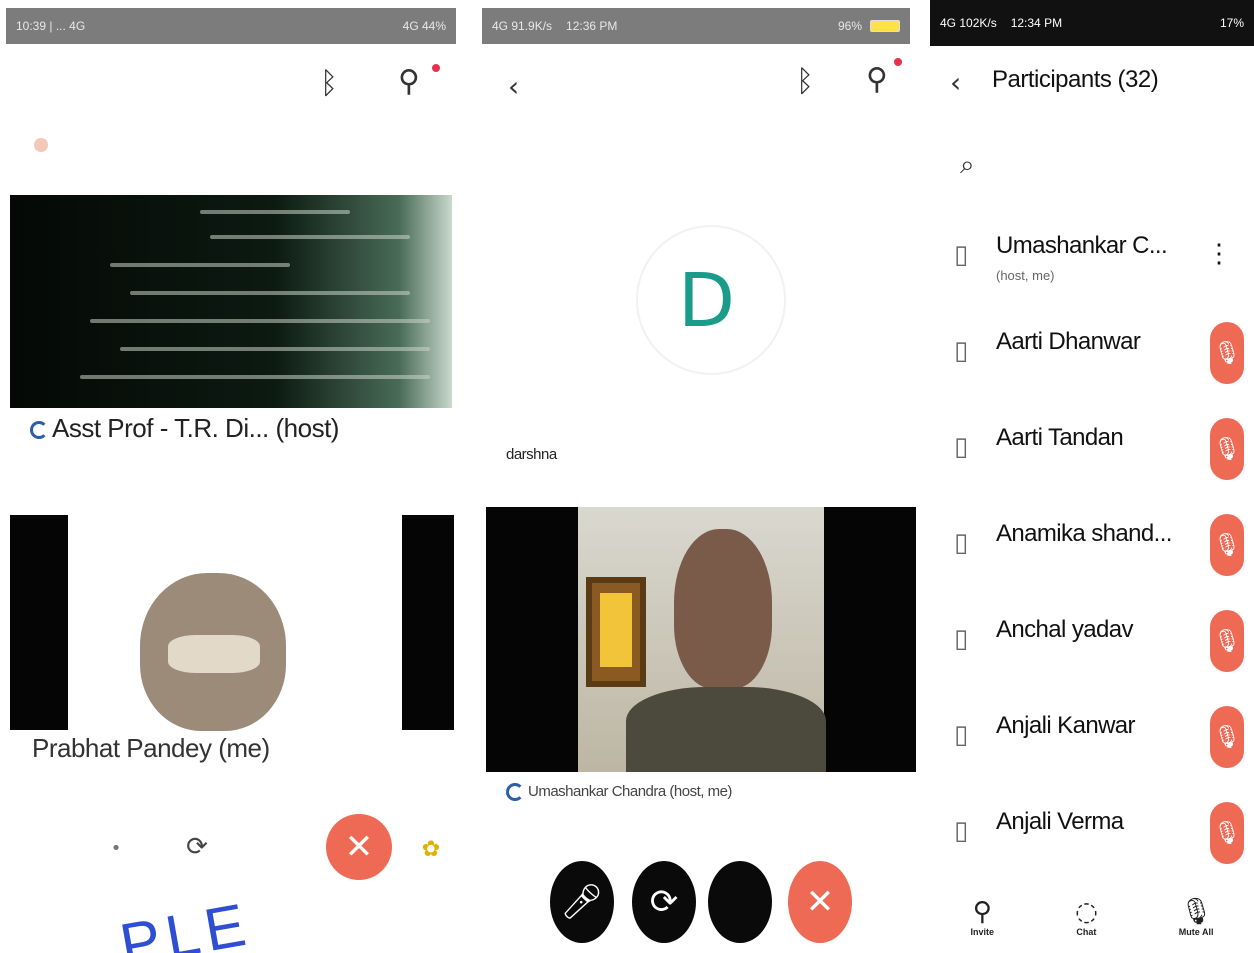 This screenshot has width=1254, height=953. What do you see at coordinates (723, 609) in the screenshot?
I see `host-face` at bounding box center [723, 609].